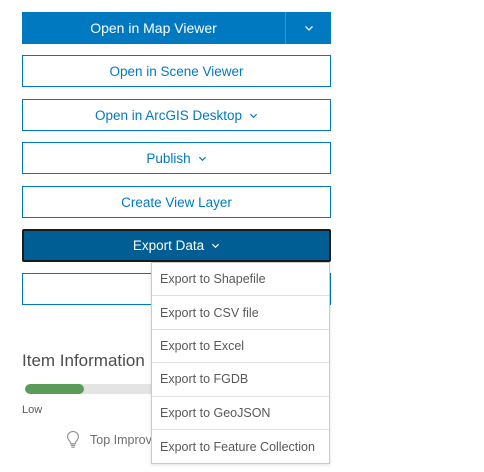  What do you see at coordinates (168, 115) in the screenshot?
I see `open-in-arcgis-desktop-label: Open in ArcGIS Desktop` at bounding box center [168, 115].